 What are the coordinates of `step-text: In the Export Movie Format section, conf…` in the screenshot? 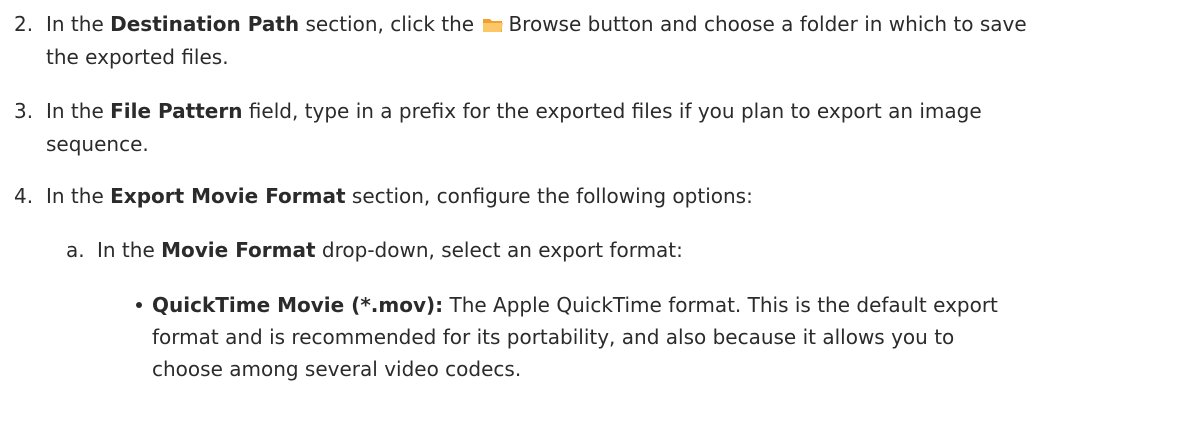 It's located at (399, 196).